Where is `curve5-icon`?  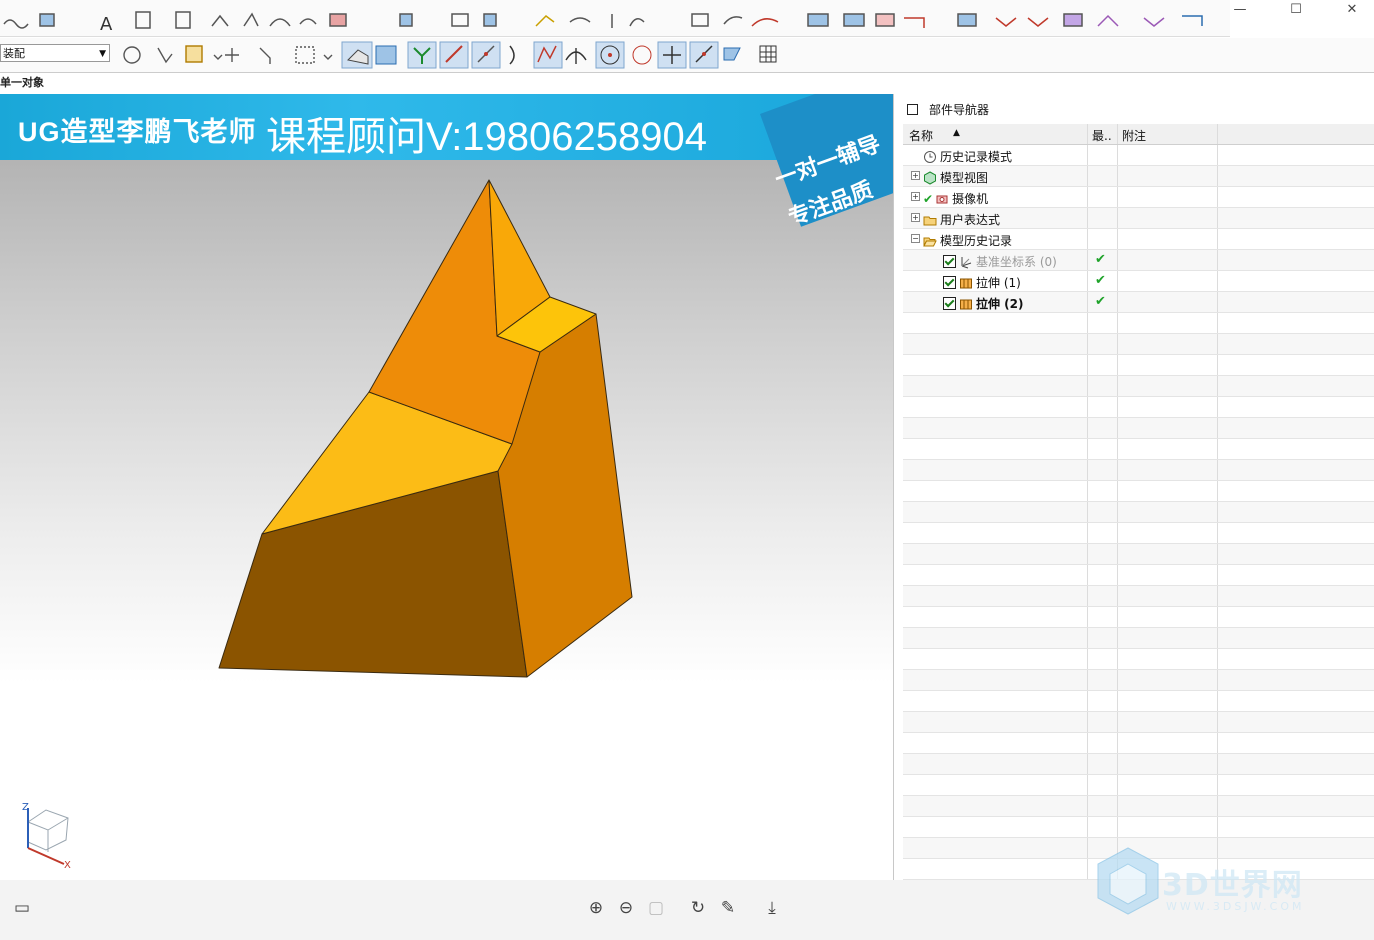 curve5-icon is located at coordinates (765, 22).